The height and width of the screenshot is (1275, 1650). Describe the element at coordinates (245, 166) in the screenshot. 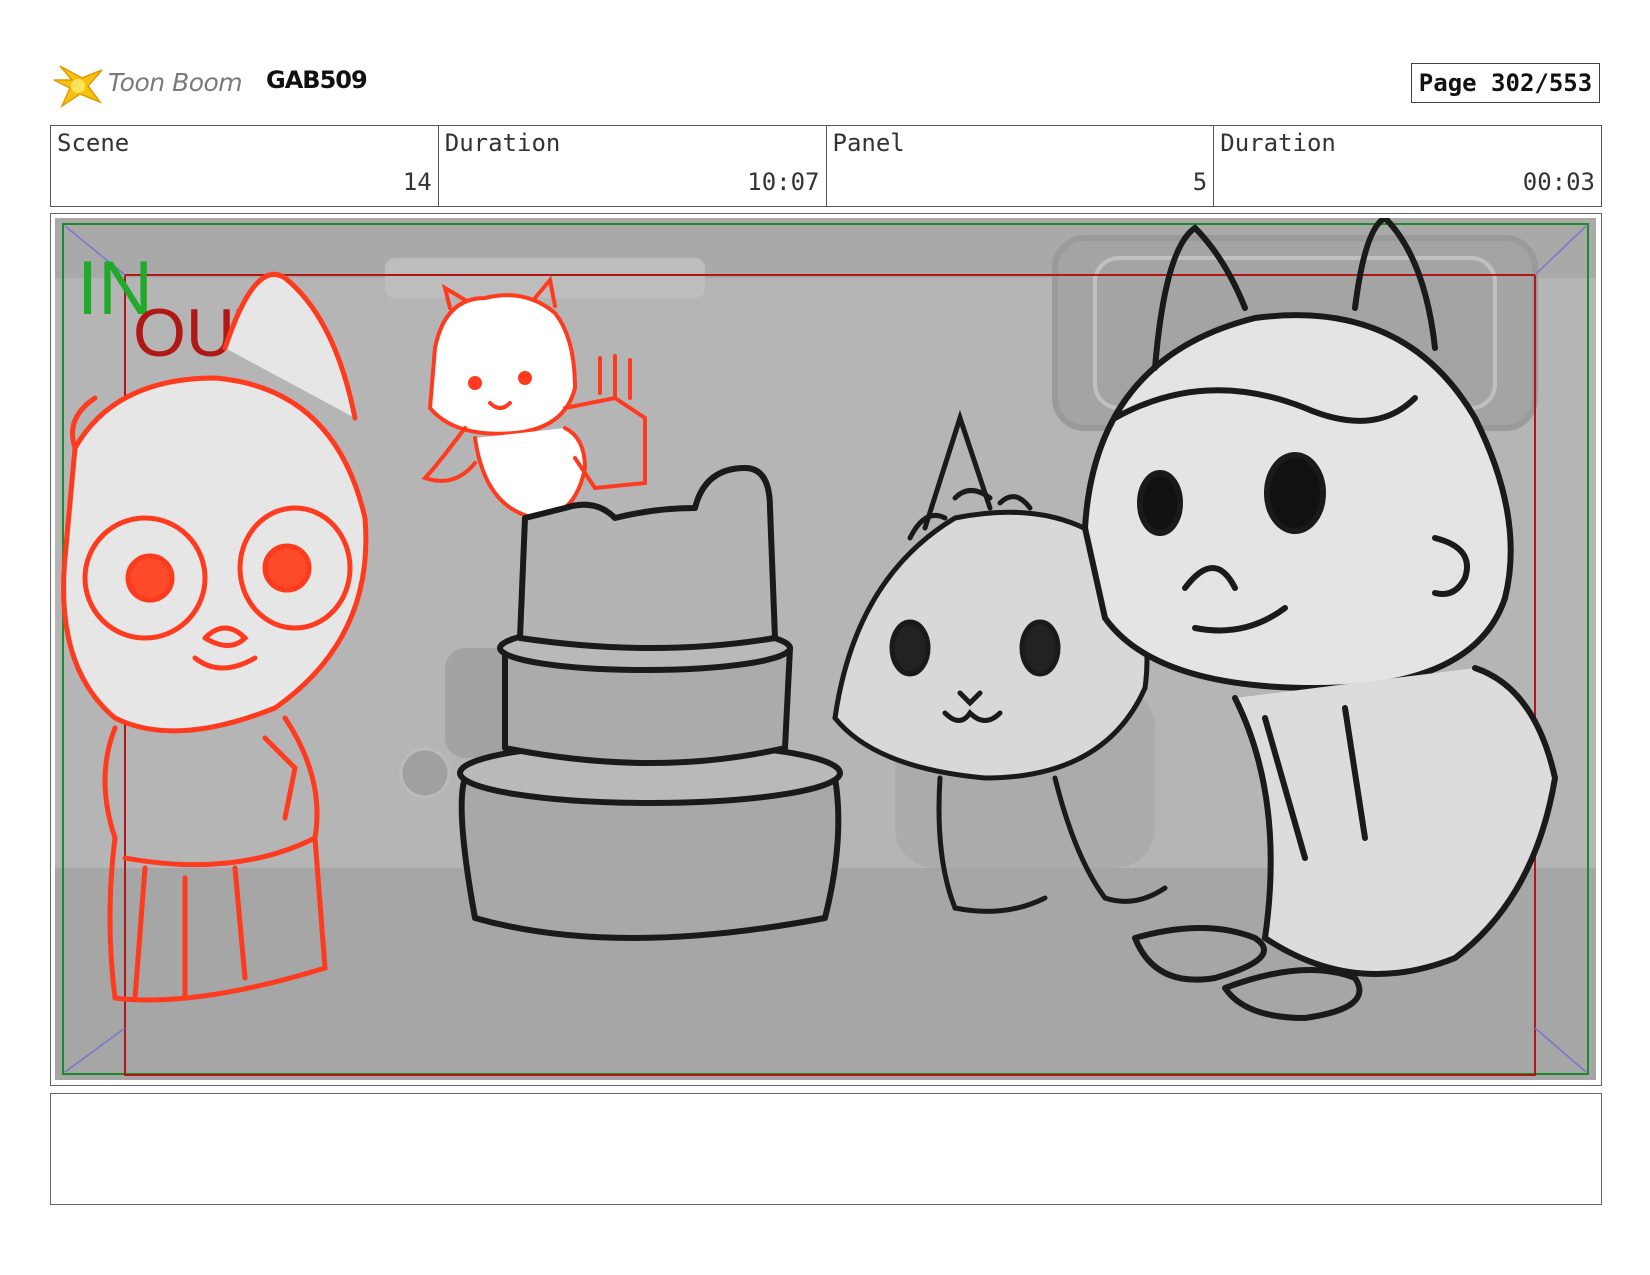

I see `scene-cell: Scene 14` at that location.